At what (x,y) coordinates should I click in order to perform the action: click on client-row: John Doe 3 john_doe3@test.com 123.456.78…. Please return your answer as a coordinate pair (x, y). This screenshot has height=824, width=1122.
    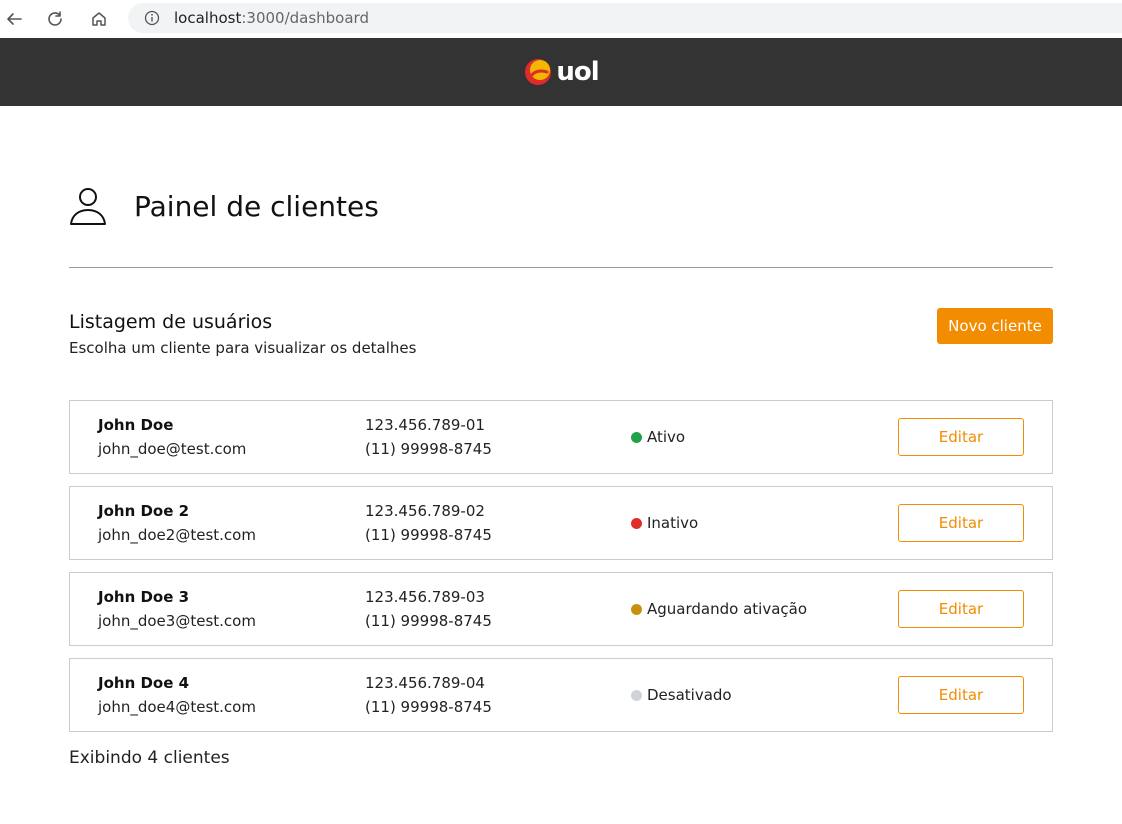
    Looking at the image, I should click on (561, 609).